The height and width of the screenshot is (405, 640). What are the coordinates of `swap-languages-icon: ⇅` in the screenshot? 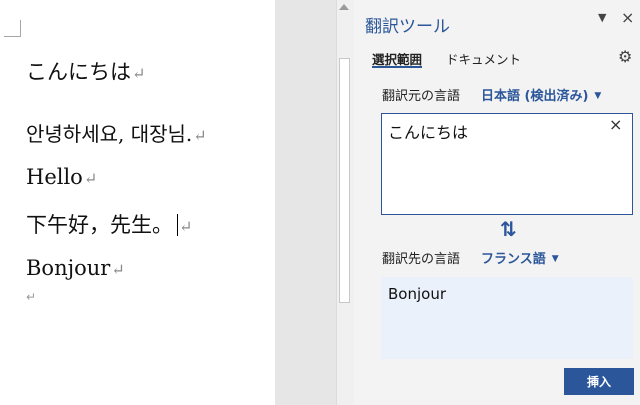 It's located at (508, 229).